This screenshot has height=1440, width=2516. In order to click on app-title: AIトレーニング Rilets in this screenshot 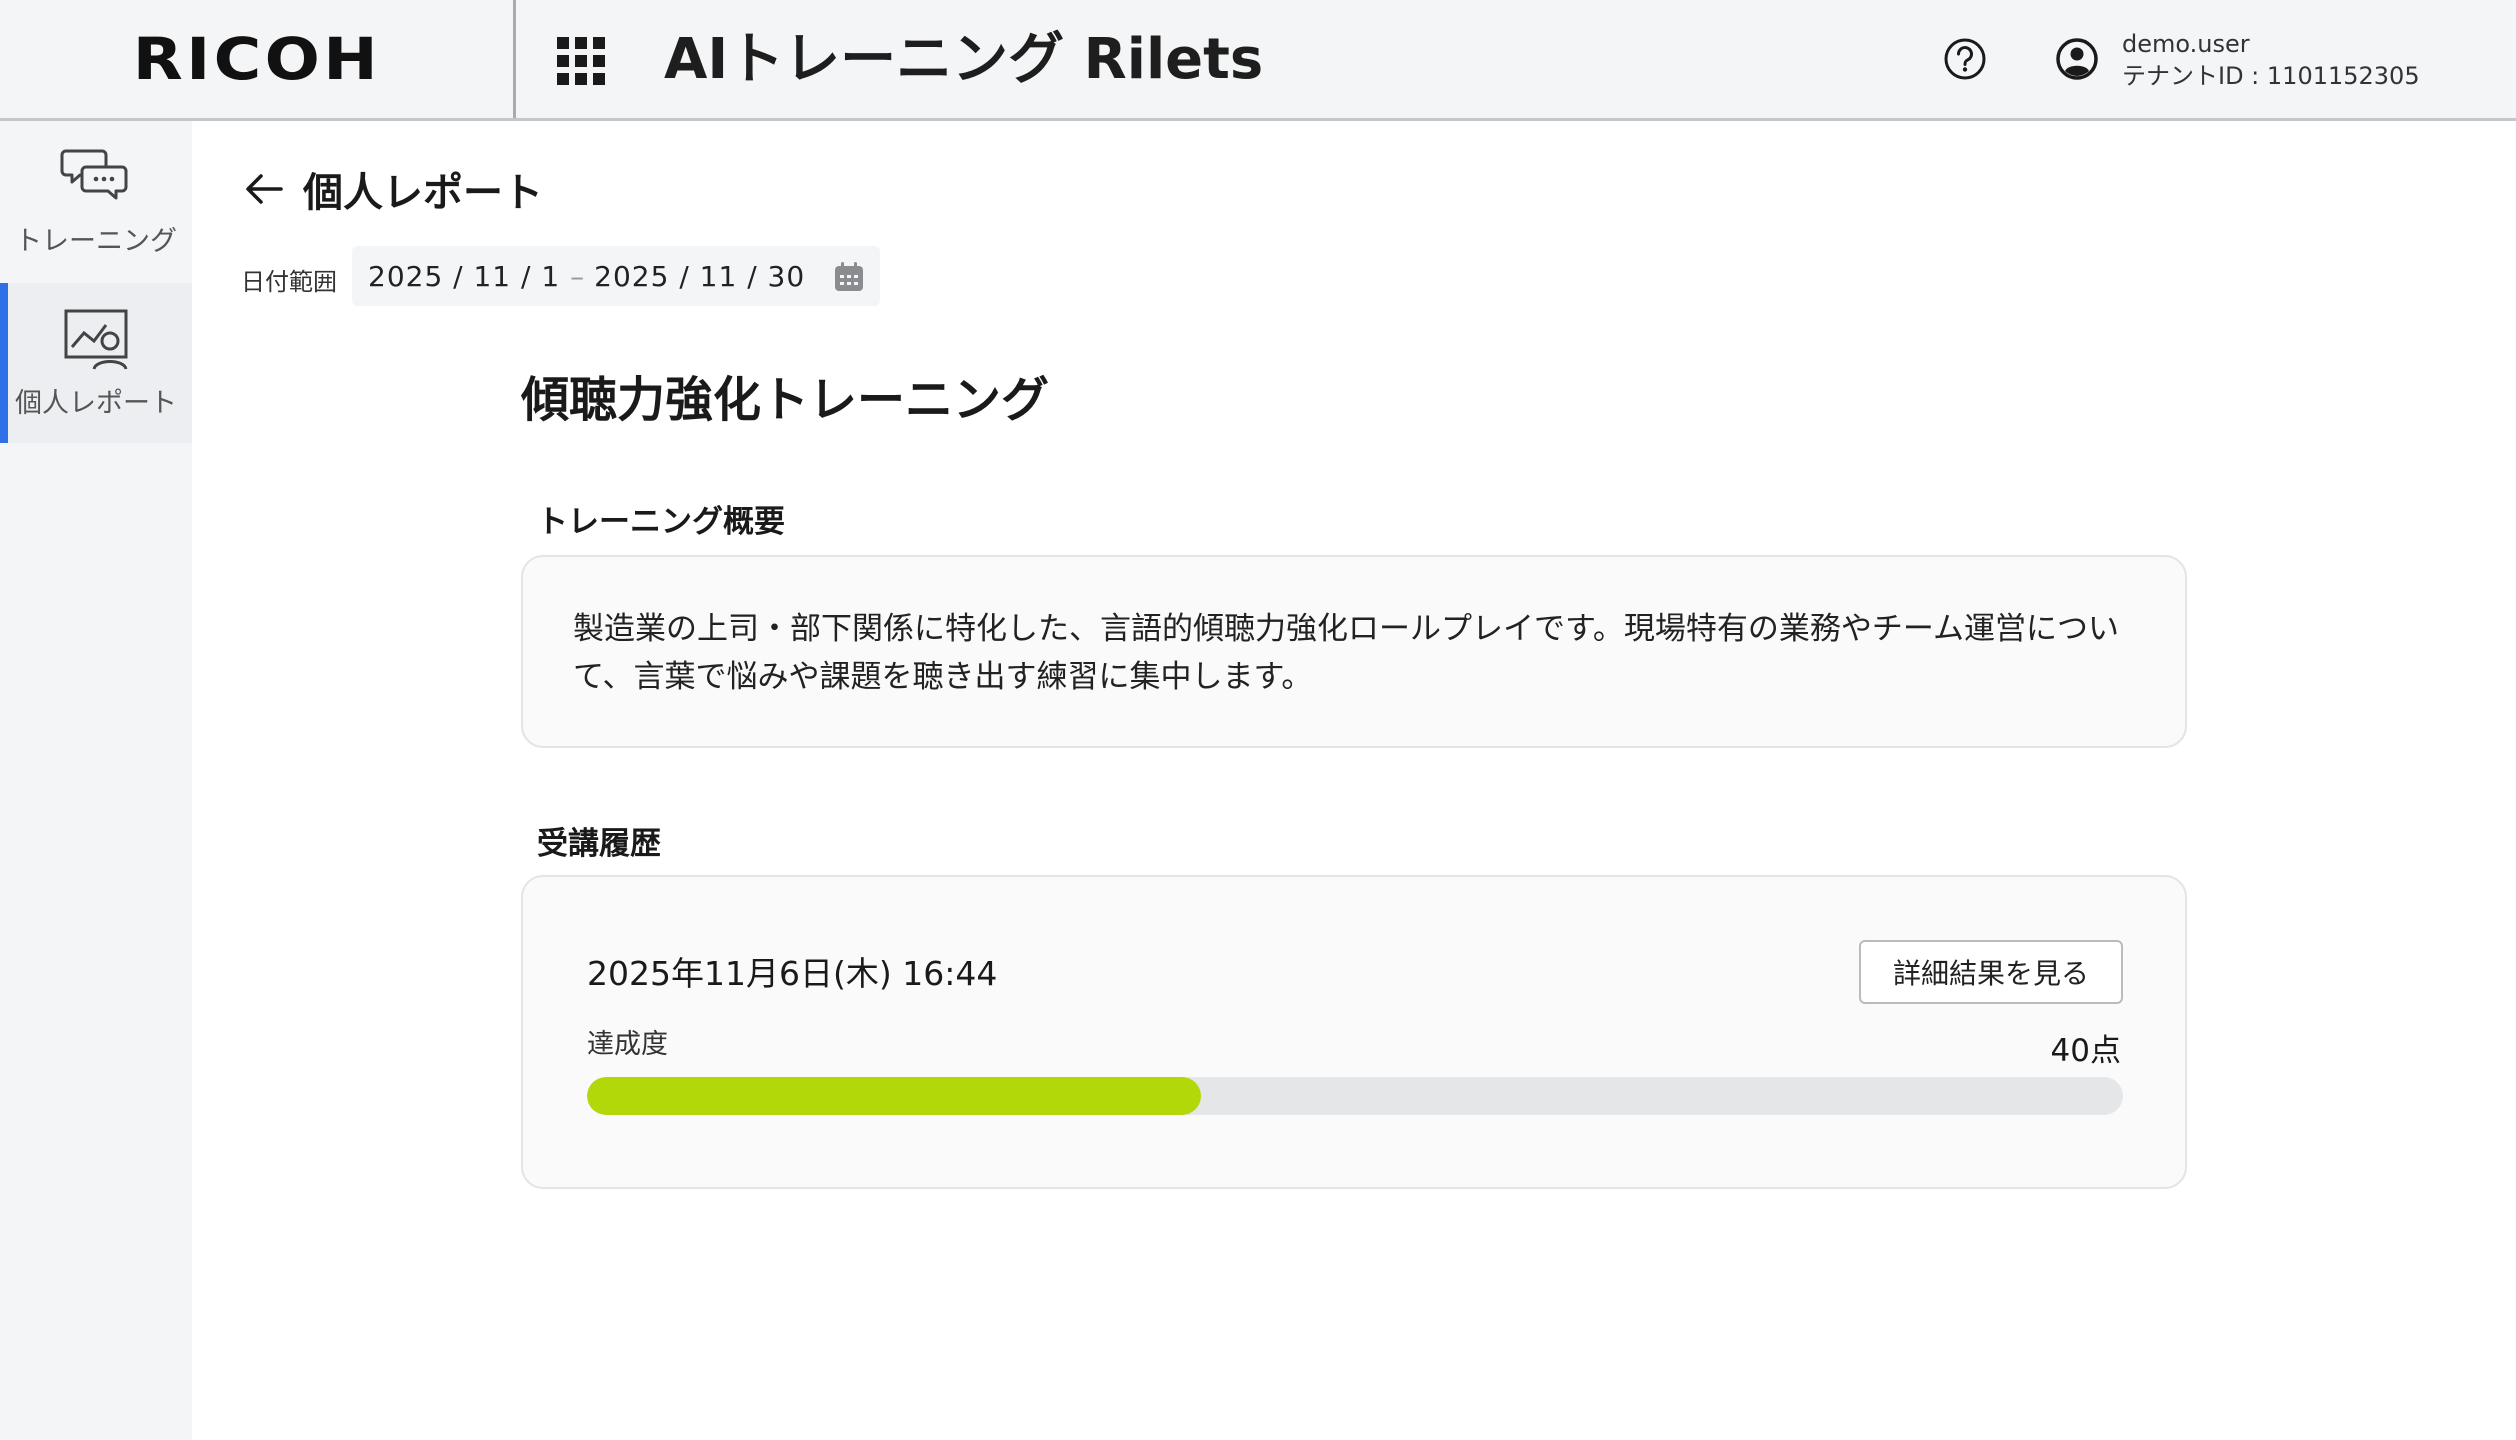, I will do `click(964, 59)`.